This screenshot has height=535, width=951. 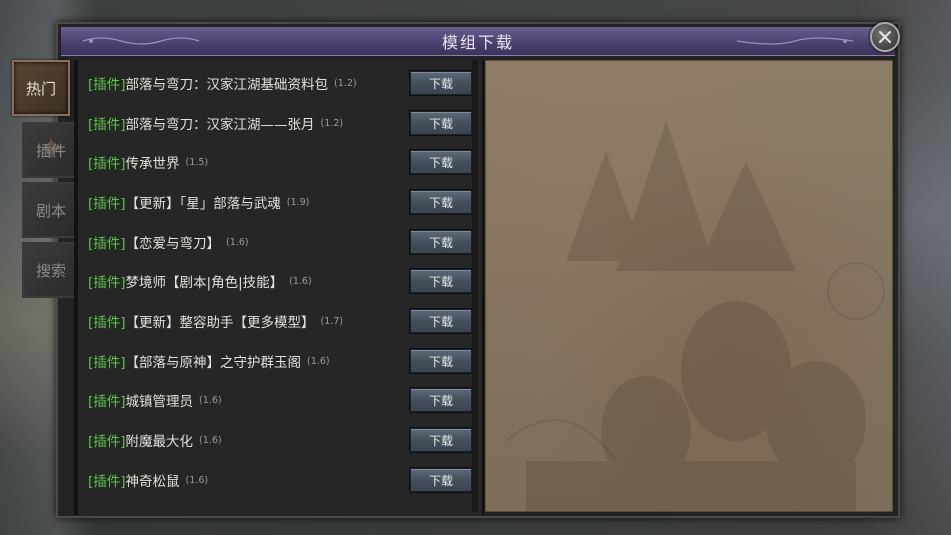 What do you see at coordinates (795, 41) in the screenshot?
I see `title-ornament-right-icon` at bounding box center [795, 41].